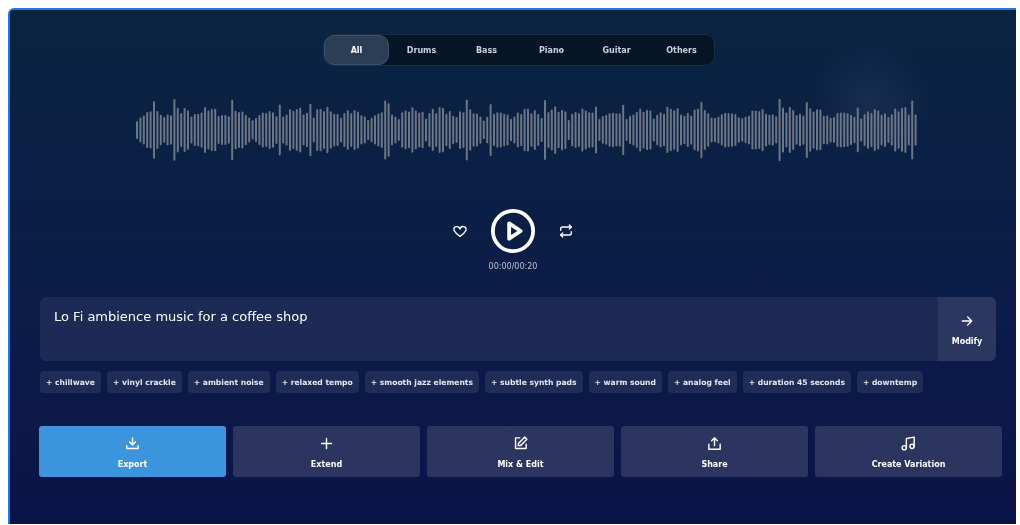  Describe the element at coordinates (714, 443) in the screenshot. I see `share-icon` at that location.